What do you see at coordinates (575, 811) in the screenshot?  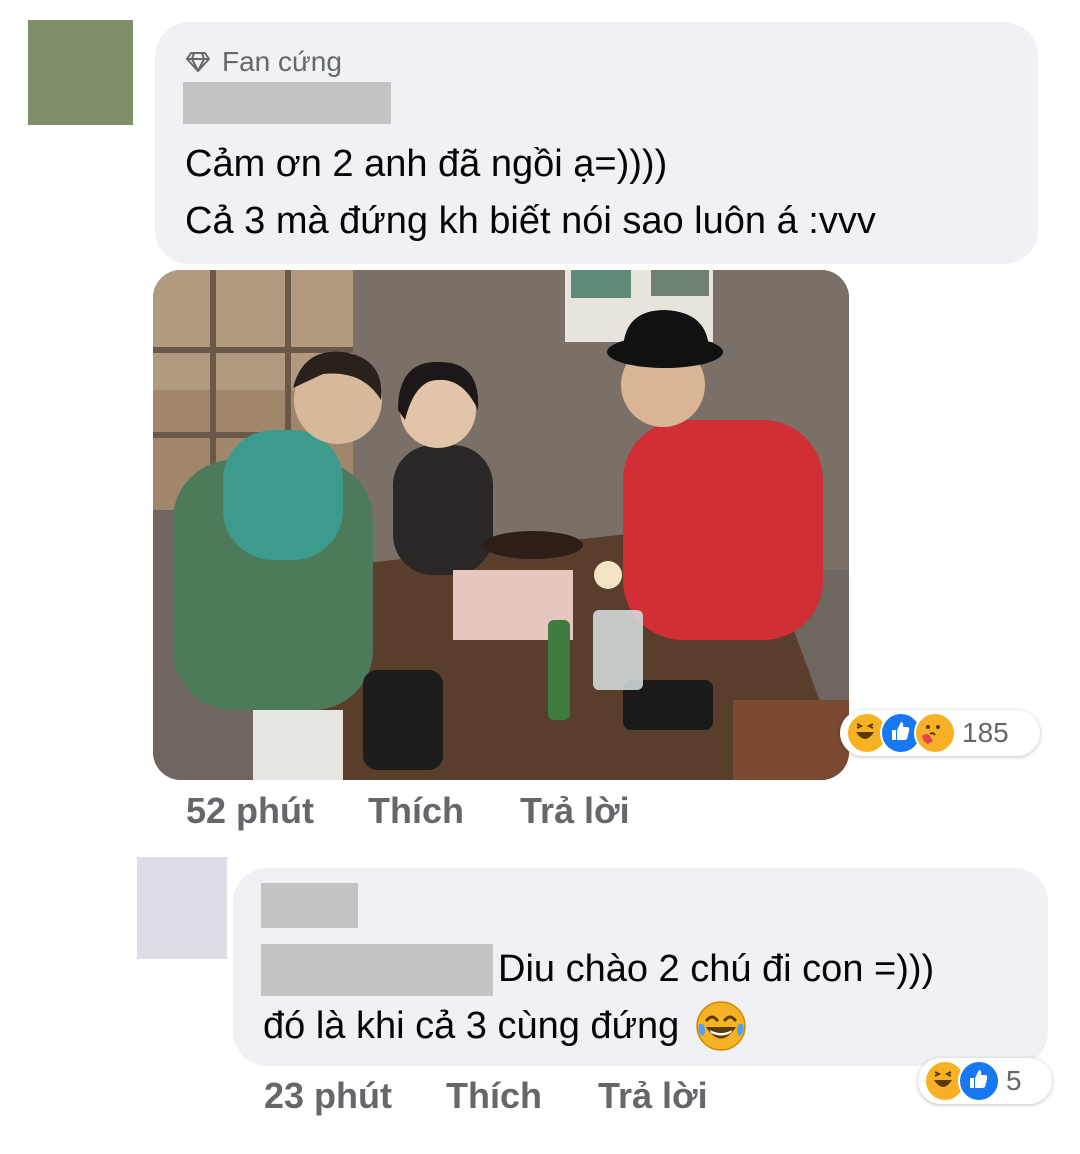 I see `reply-button: Trả lời` at bounding box center [575, 811].